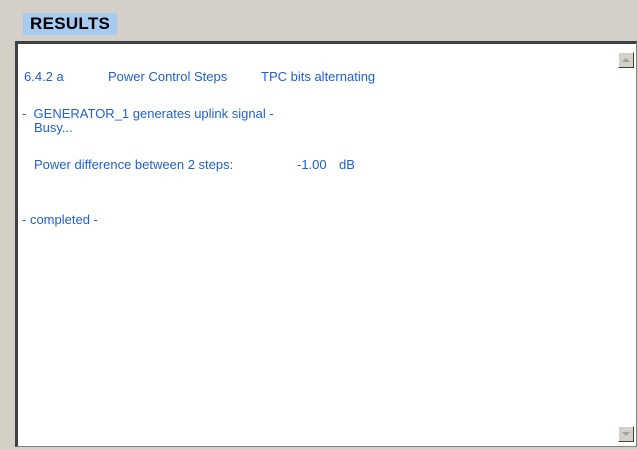 This screenshot has width=638, height=449. I want to click on test-name: Power Control Steps, so click(168, 76).